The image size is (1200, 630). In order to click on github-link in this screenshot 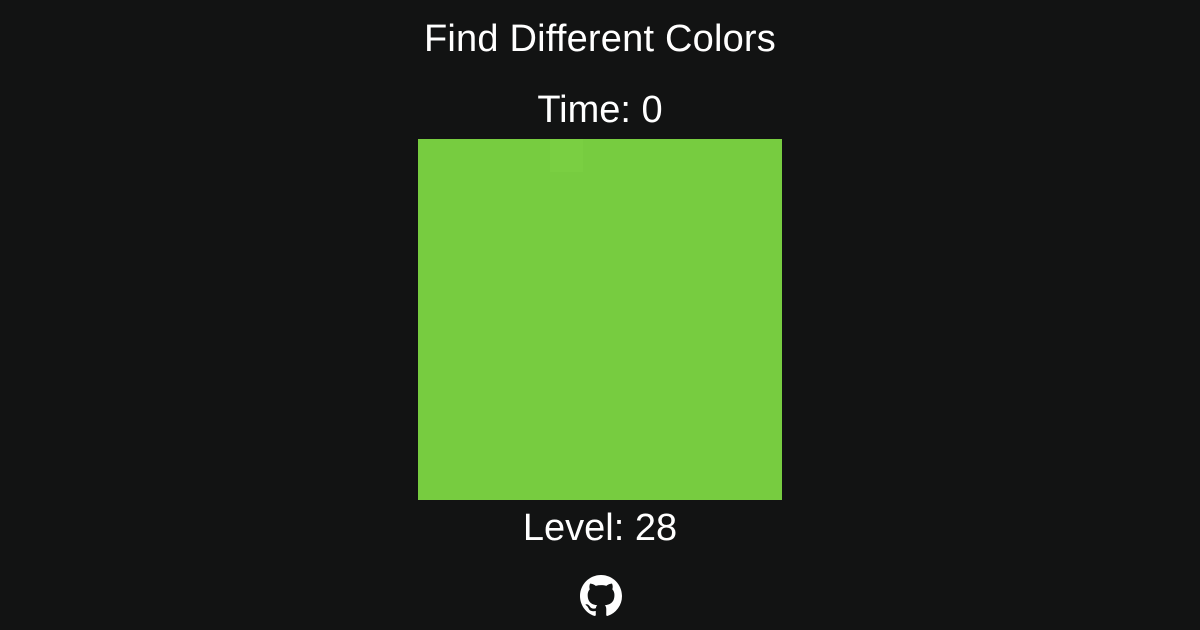, I will do `click(601, 596)`.